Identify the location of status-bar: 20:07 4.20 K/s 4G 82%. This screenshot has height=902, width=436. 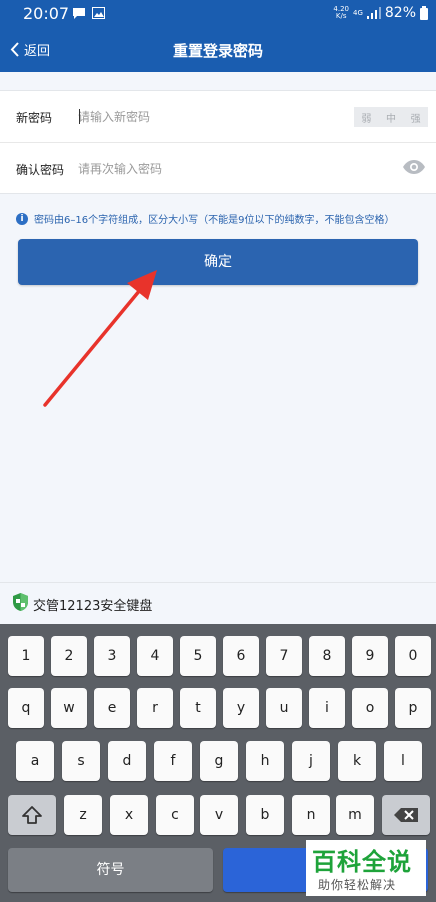
(218, 14).